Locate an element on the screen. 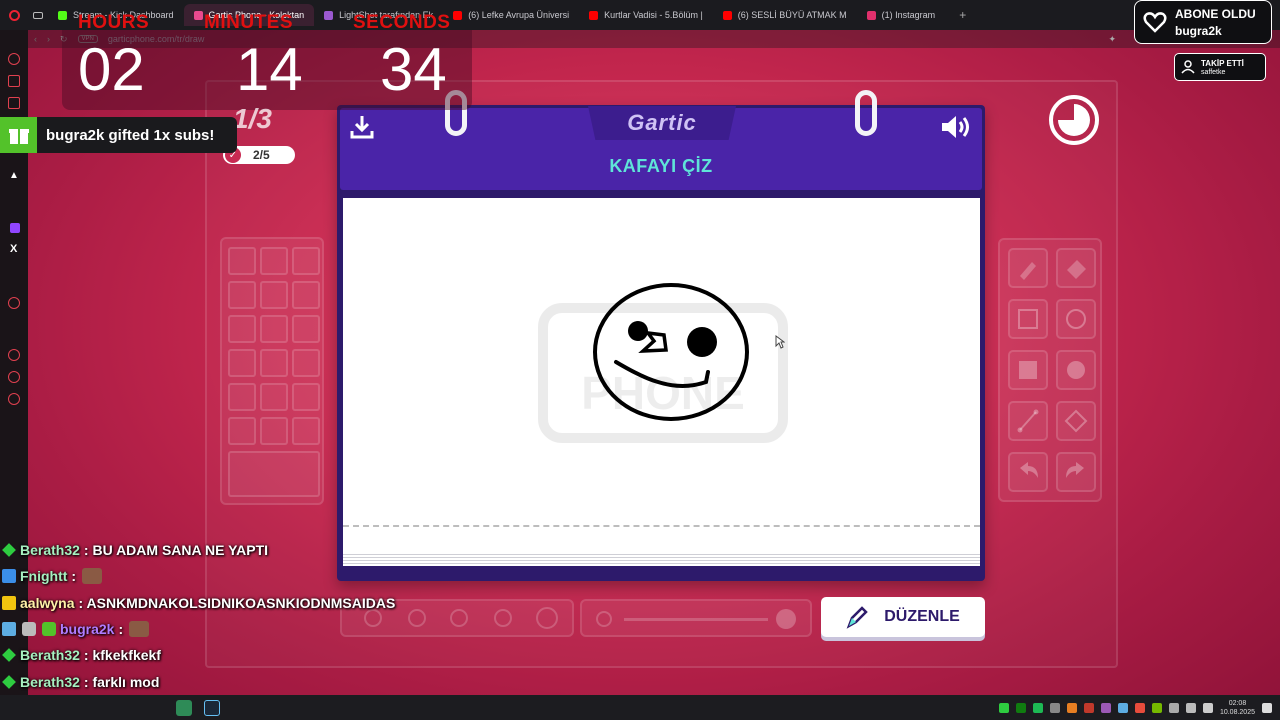  tray-rec-icon is located at coordinates (1139, 707).